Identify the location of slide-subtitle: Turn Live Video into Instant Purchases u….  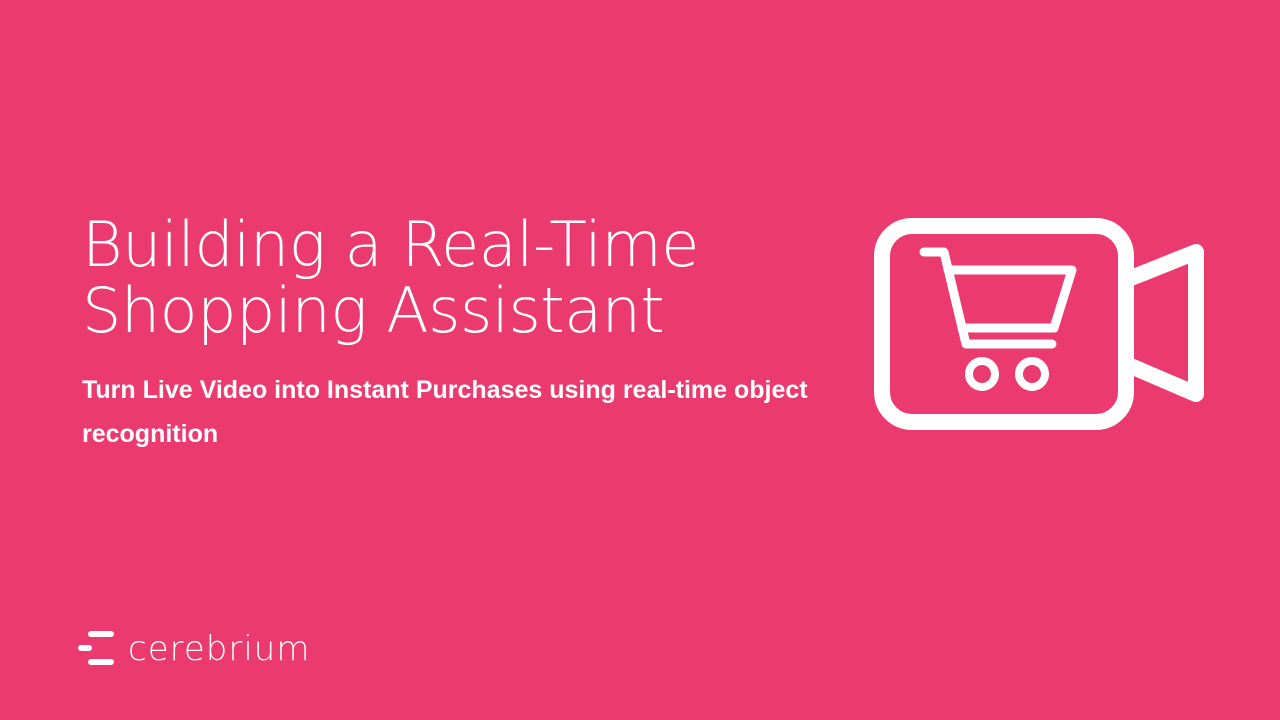
(445, 412).